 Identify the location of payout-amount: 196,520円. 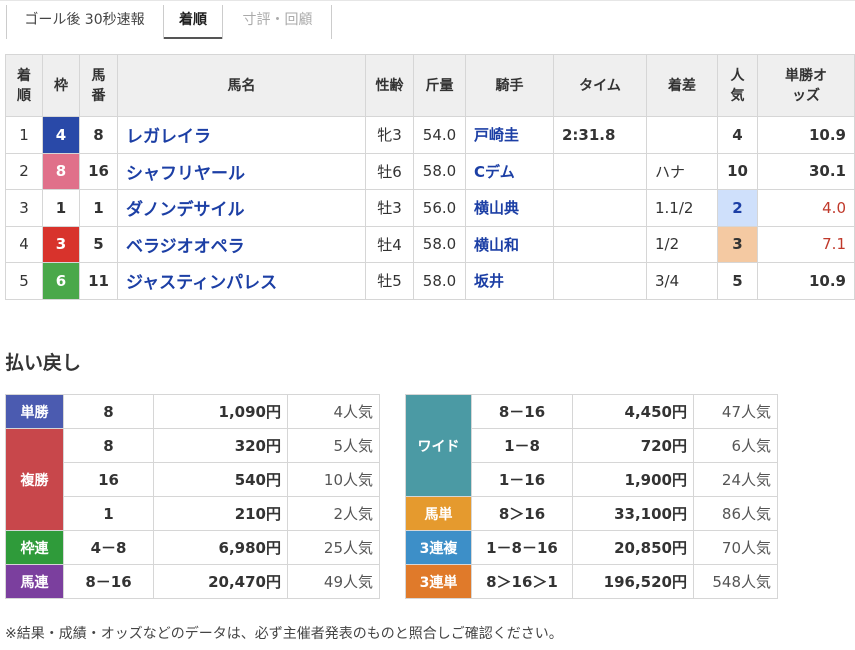
(633, 581).